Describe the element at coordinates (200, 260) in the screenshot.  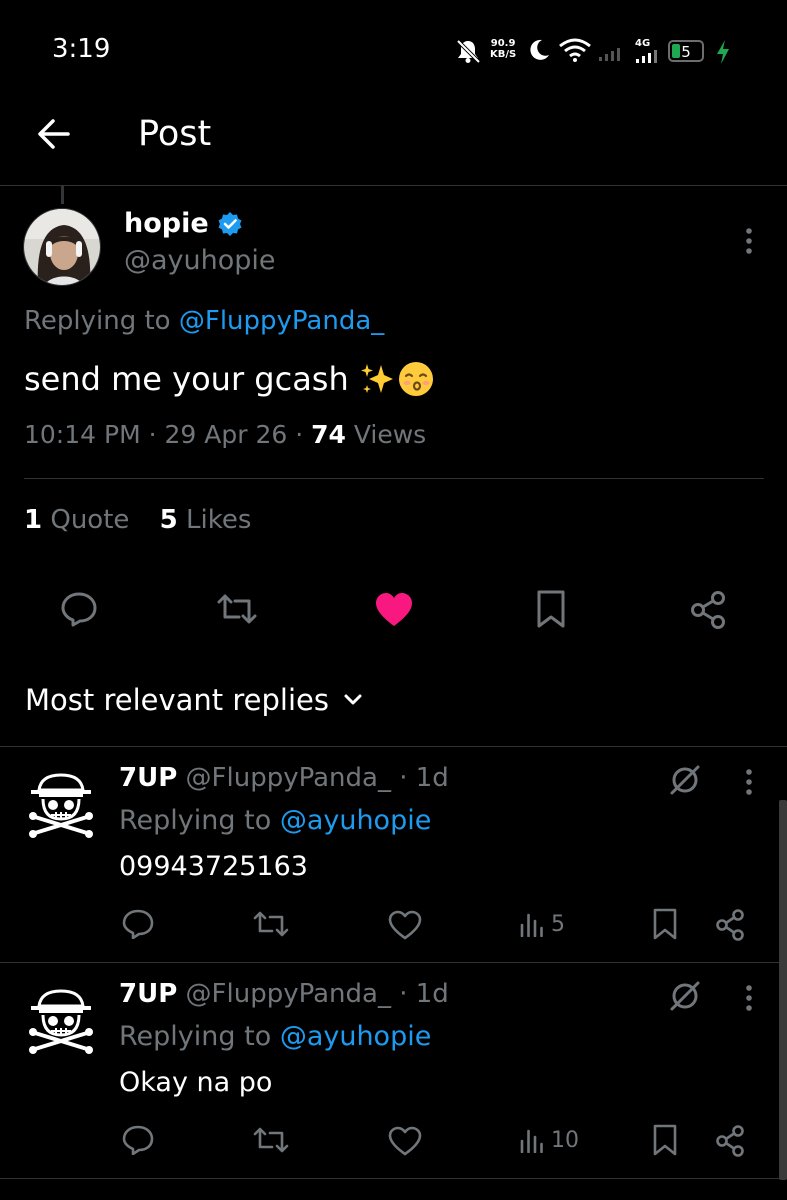
I see `author-handle: @ayuhopie` at that location.